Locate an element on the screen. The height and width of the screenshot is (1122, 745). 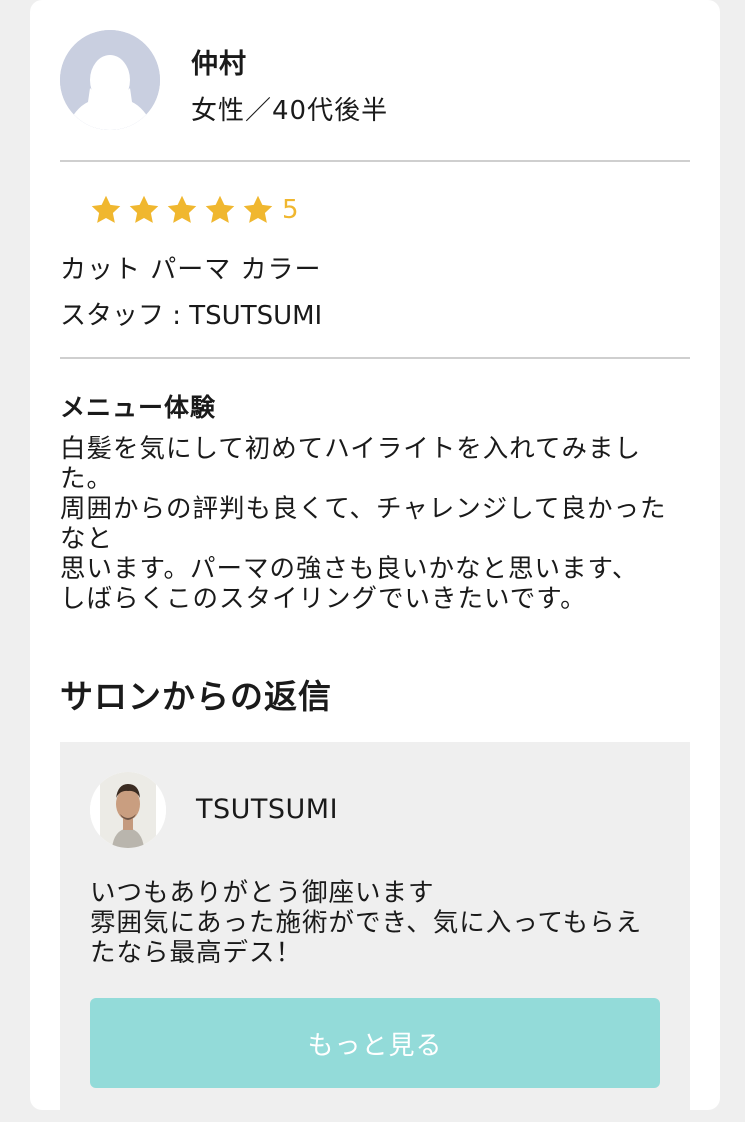
see-more-button: もっと見る is located at coordinates (375, 1043).